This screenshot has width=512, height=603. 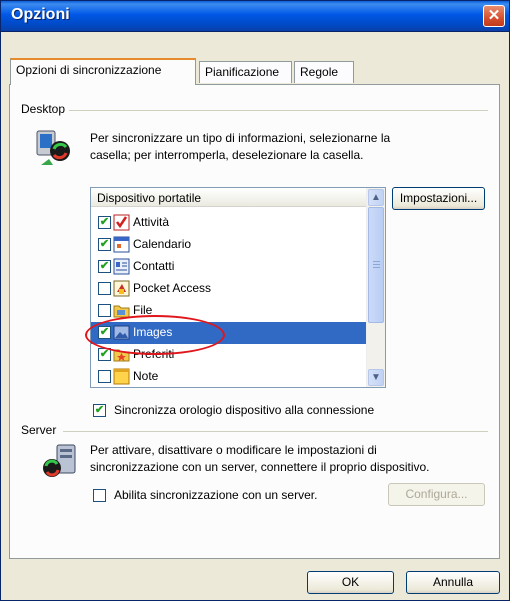 I want to click on list-item-pocket-access: Pocket Access, so click(x=229, y=289).